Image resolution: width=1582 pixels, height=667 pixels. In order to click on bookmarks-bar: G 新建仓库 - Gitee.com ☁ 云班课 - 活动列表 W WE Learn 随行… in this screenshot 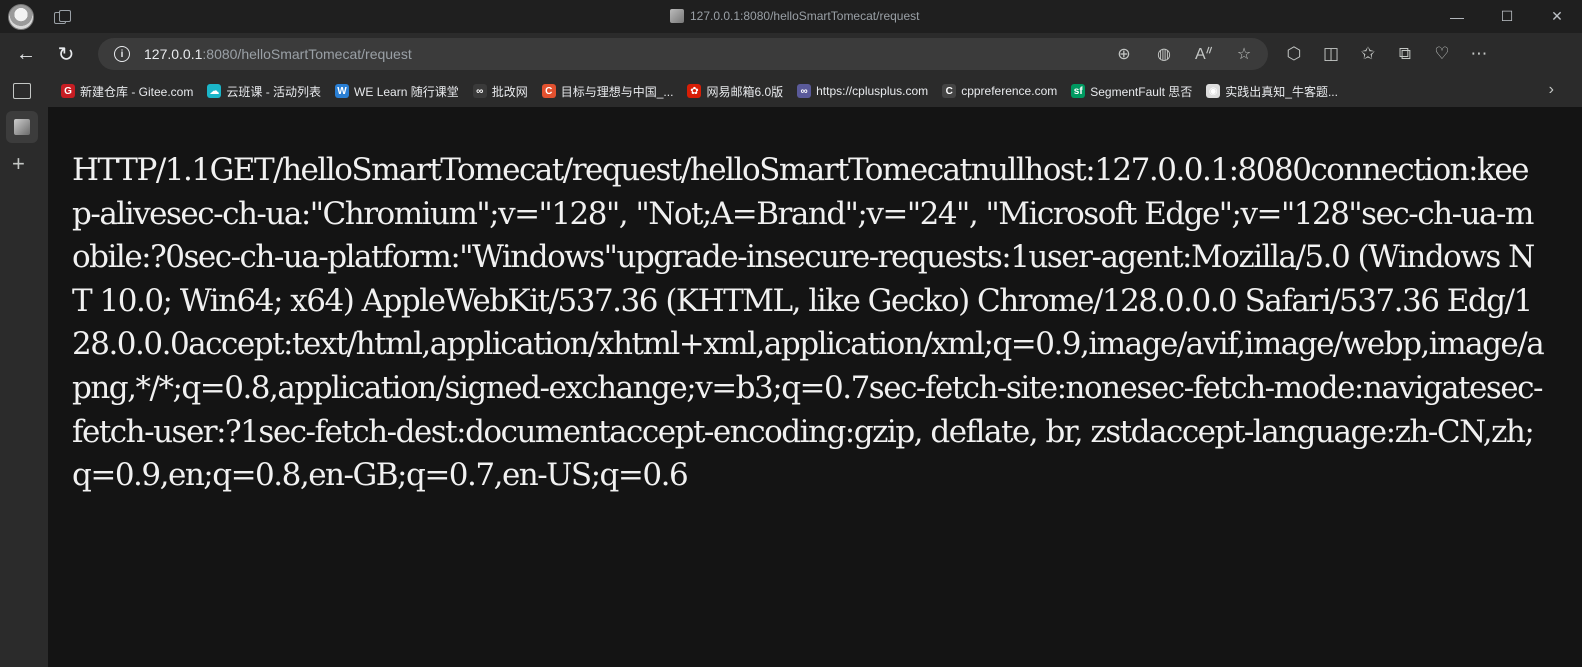, I will do `click(791, 91)`.